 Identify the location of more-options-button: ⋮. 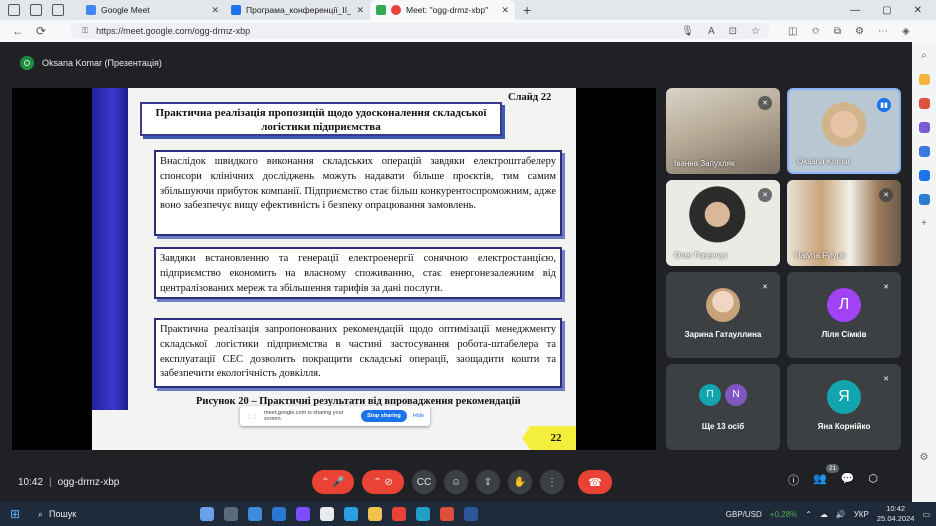
(552, 482).